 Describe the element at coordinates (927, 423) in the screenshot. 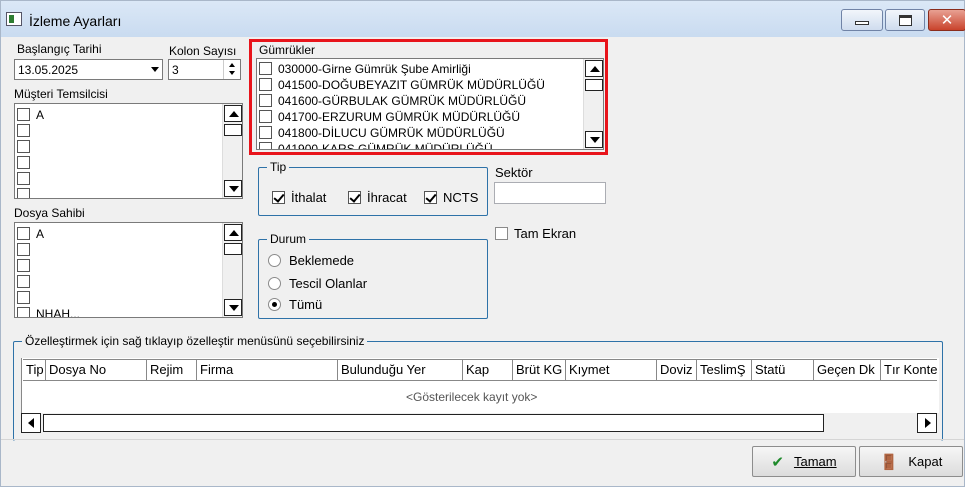

I see `scroll-right-icon` at that location.